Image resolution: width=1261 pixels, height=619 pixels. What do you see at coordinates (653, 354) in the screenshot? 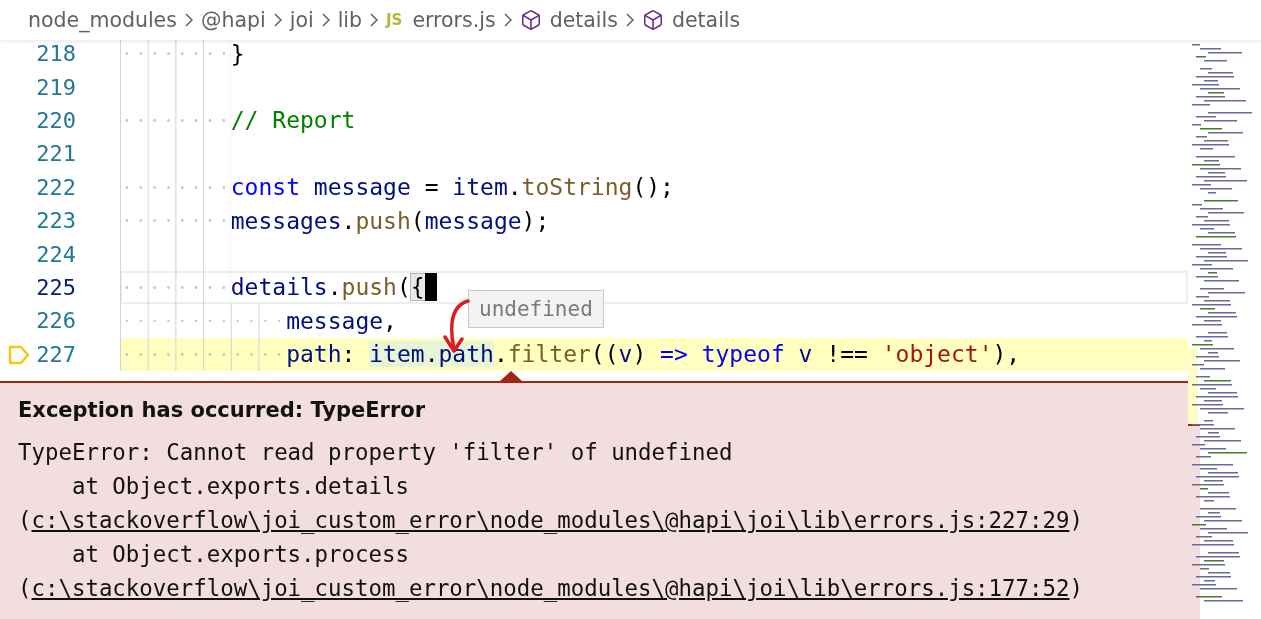
I see `code-text: path: item.path.filter((v) => typeof v !== 'object'),` at bounding box center [653, 354].